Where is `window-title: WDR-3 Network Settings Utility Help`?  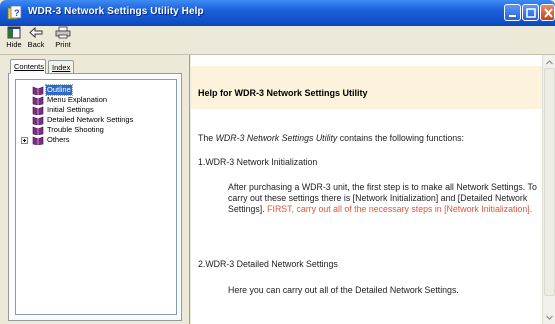 window-title: WDR-3 Network Settings Utility Help is located at coordinates (116, 11).